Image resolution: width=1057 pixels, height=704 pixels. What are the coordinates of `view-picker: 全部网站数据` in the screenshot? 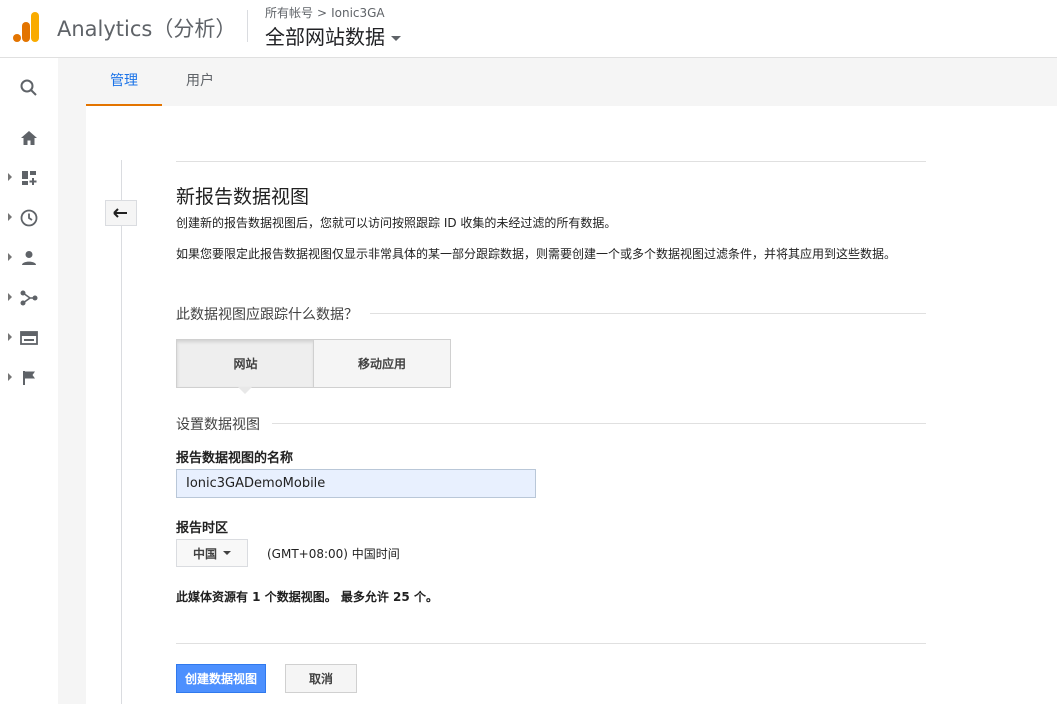 It's located at (333, 35).